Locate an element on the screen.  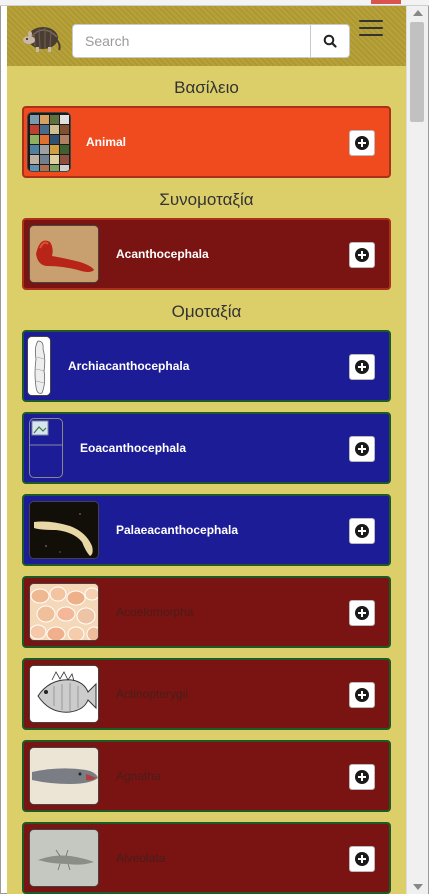
taxon-card-archiacanthocephala: Archiacanthocephala is located at coordinates (206, 366).